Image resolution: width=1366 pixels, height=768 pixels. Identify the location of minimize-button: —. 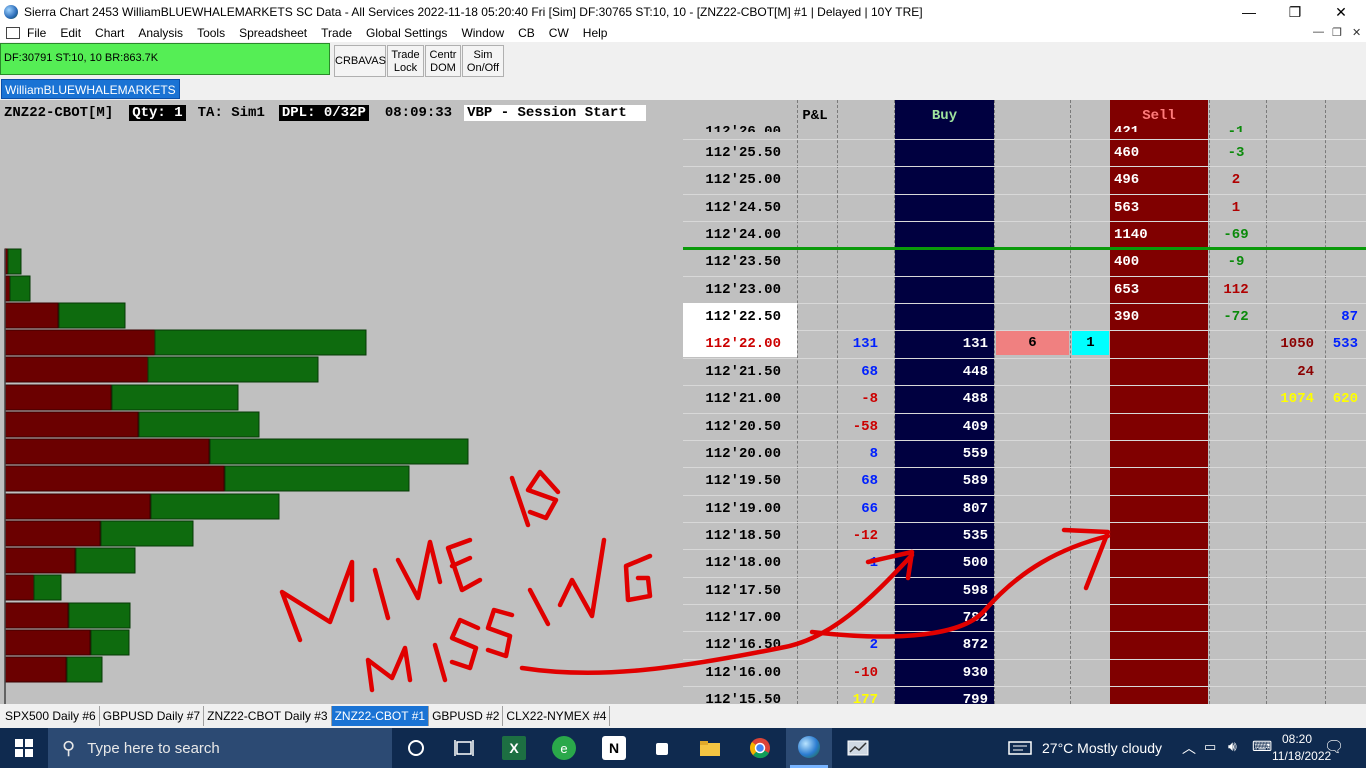
(1249, 12).